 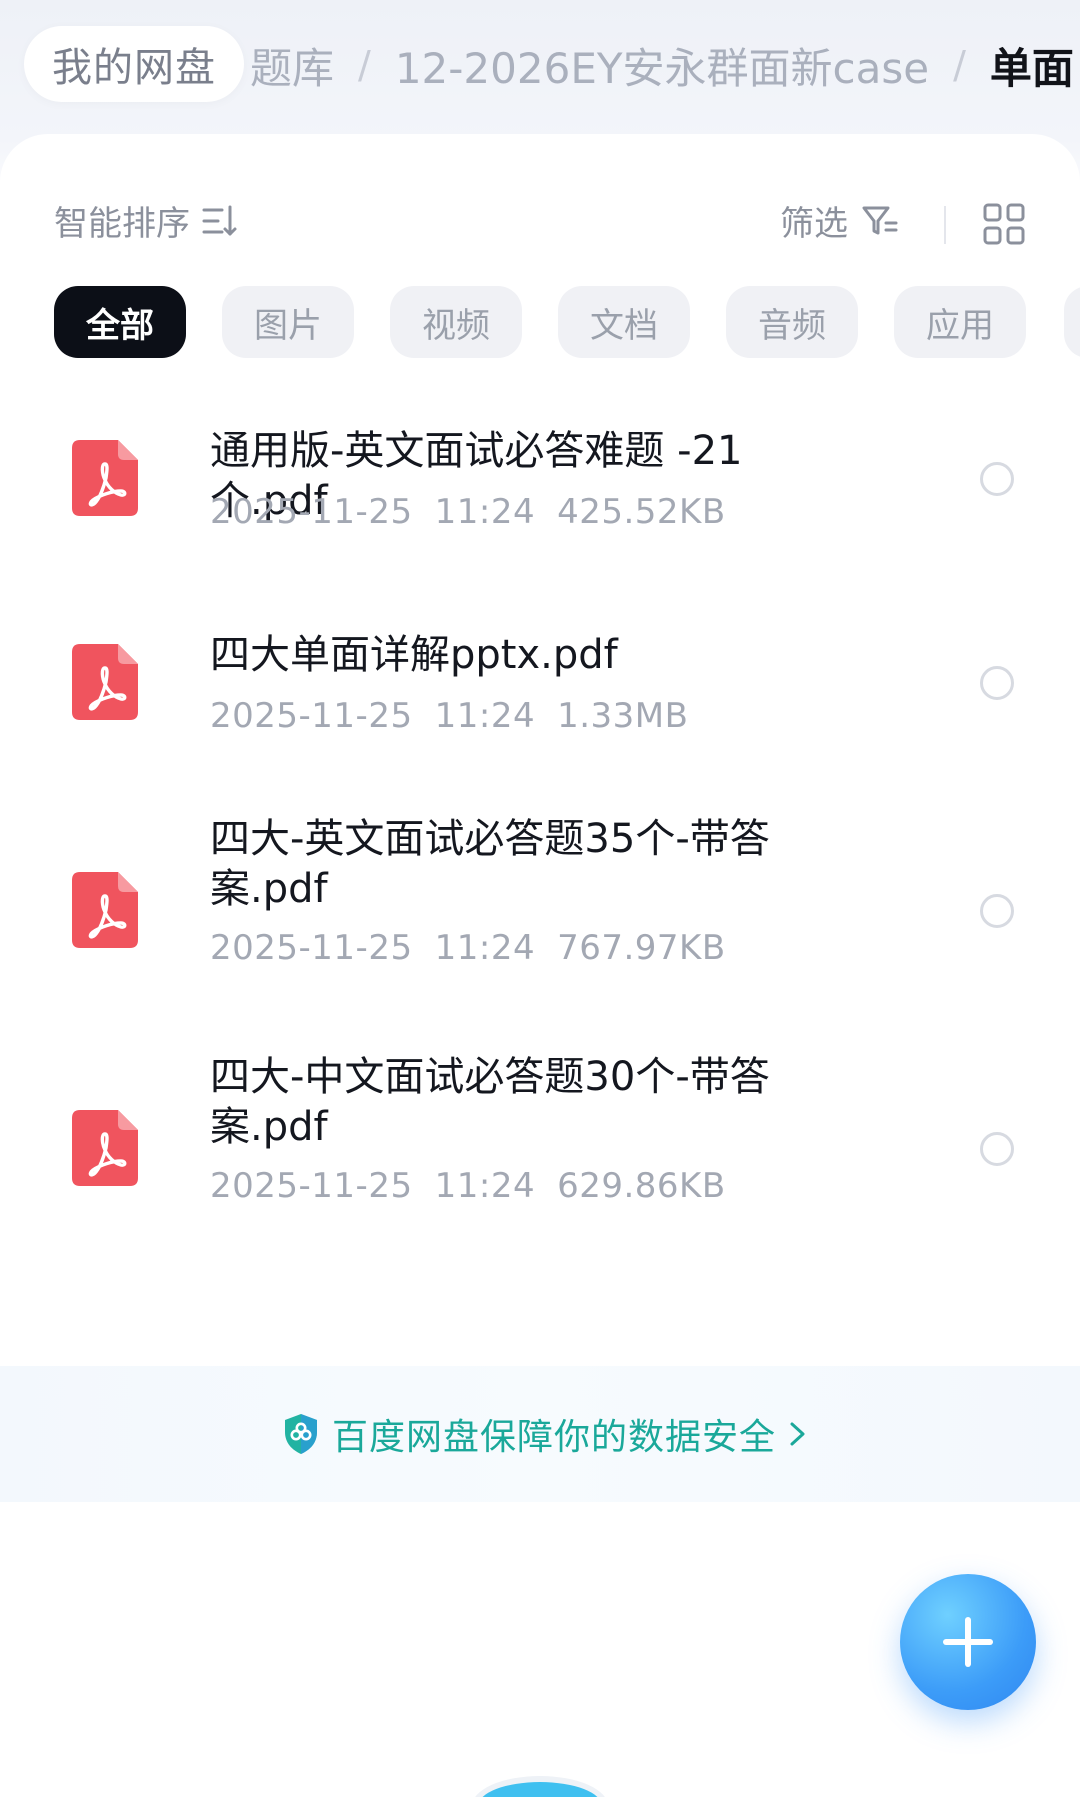 I want to click on file-meta: 2025-11-25 11:24 425.52KB, so click(x=468, y=512).